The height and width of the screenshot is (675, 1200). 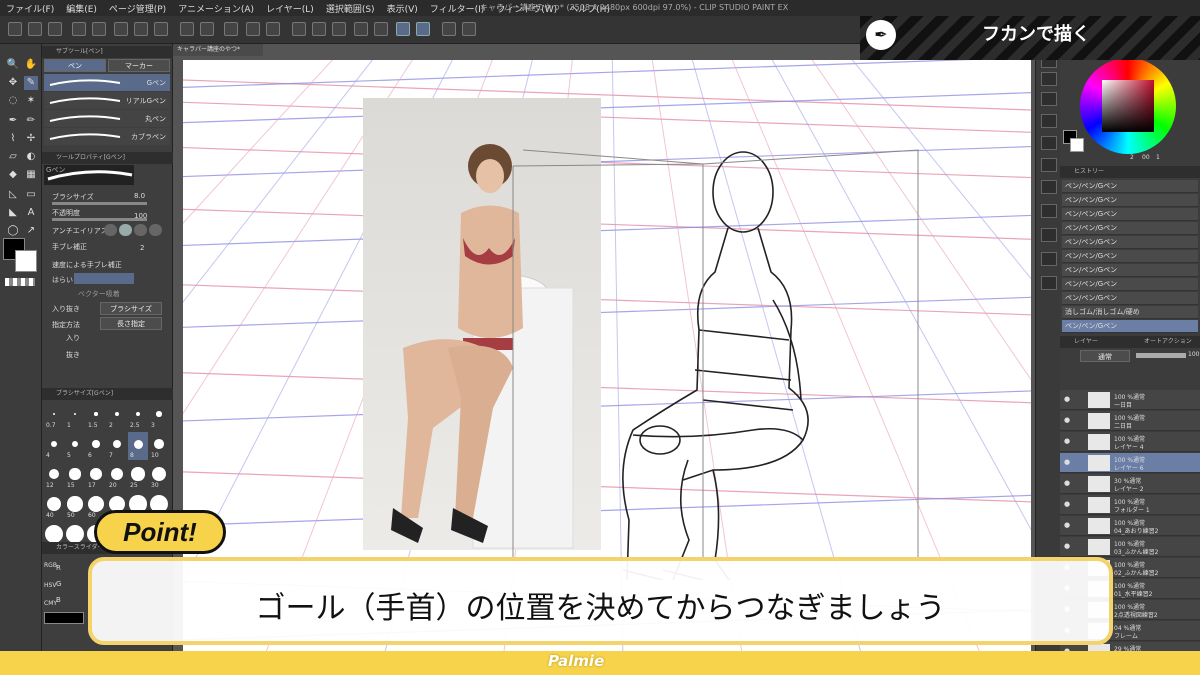 What do you see at coordinates (159, 416) in the screenshot?
I see `brush-size-cell: 3` at bounding box center [159, 416].